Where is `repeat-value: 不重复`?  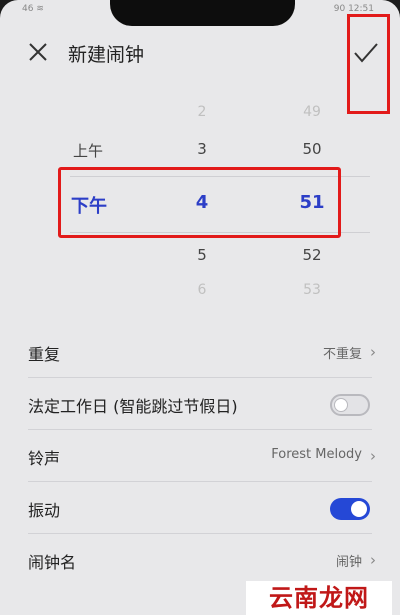
repeat-value: 不重复 is located at coordinates (342, 354).